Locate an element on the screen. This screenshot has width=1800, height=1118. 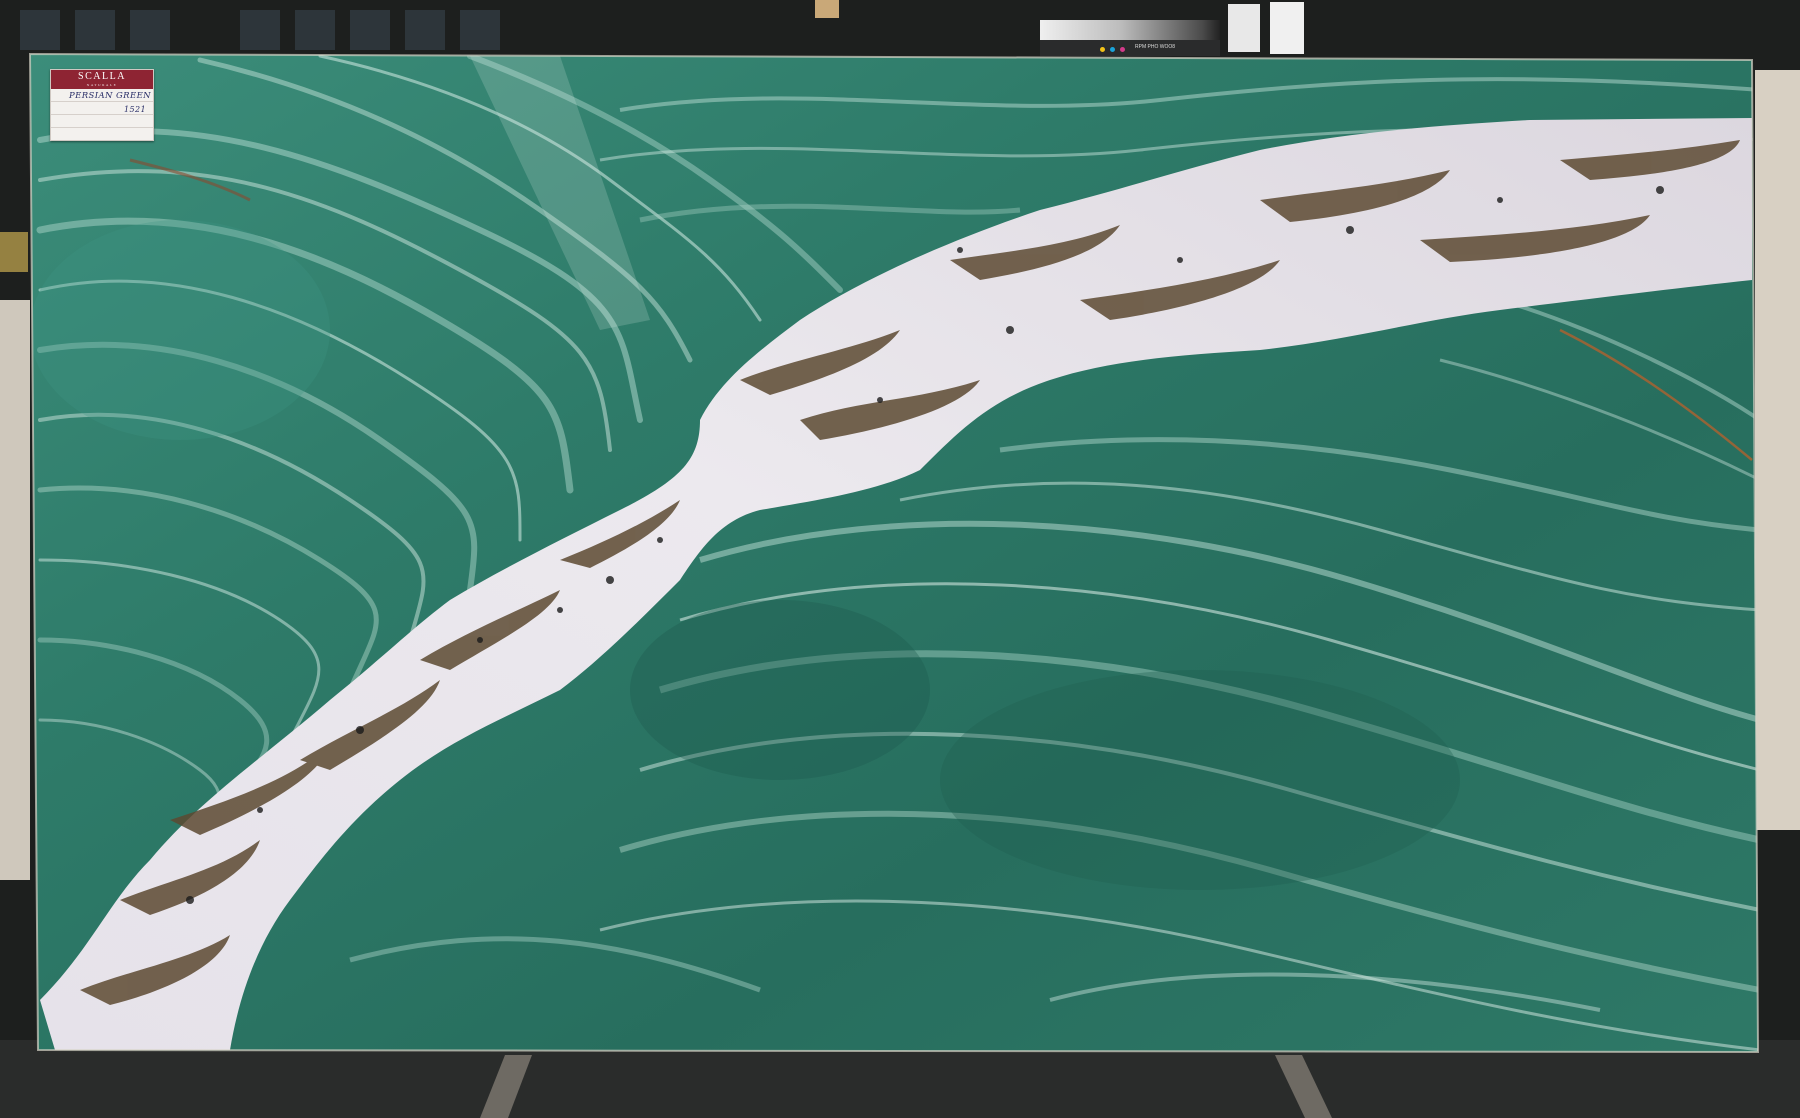
label-row-number: 1521 is located at coordinates (102, 108).